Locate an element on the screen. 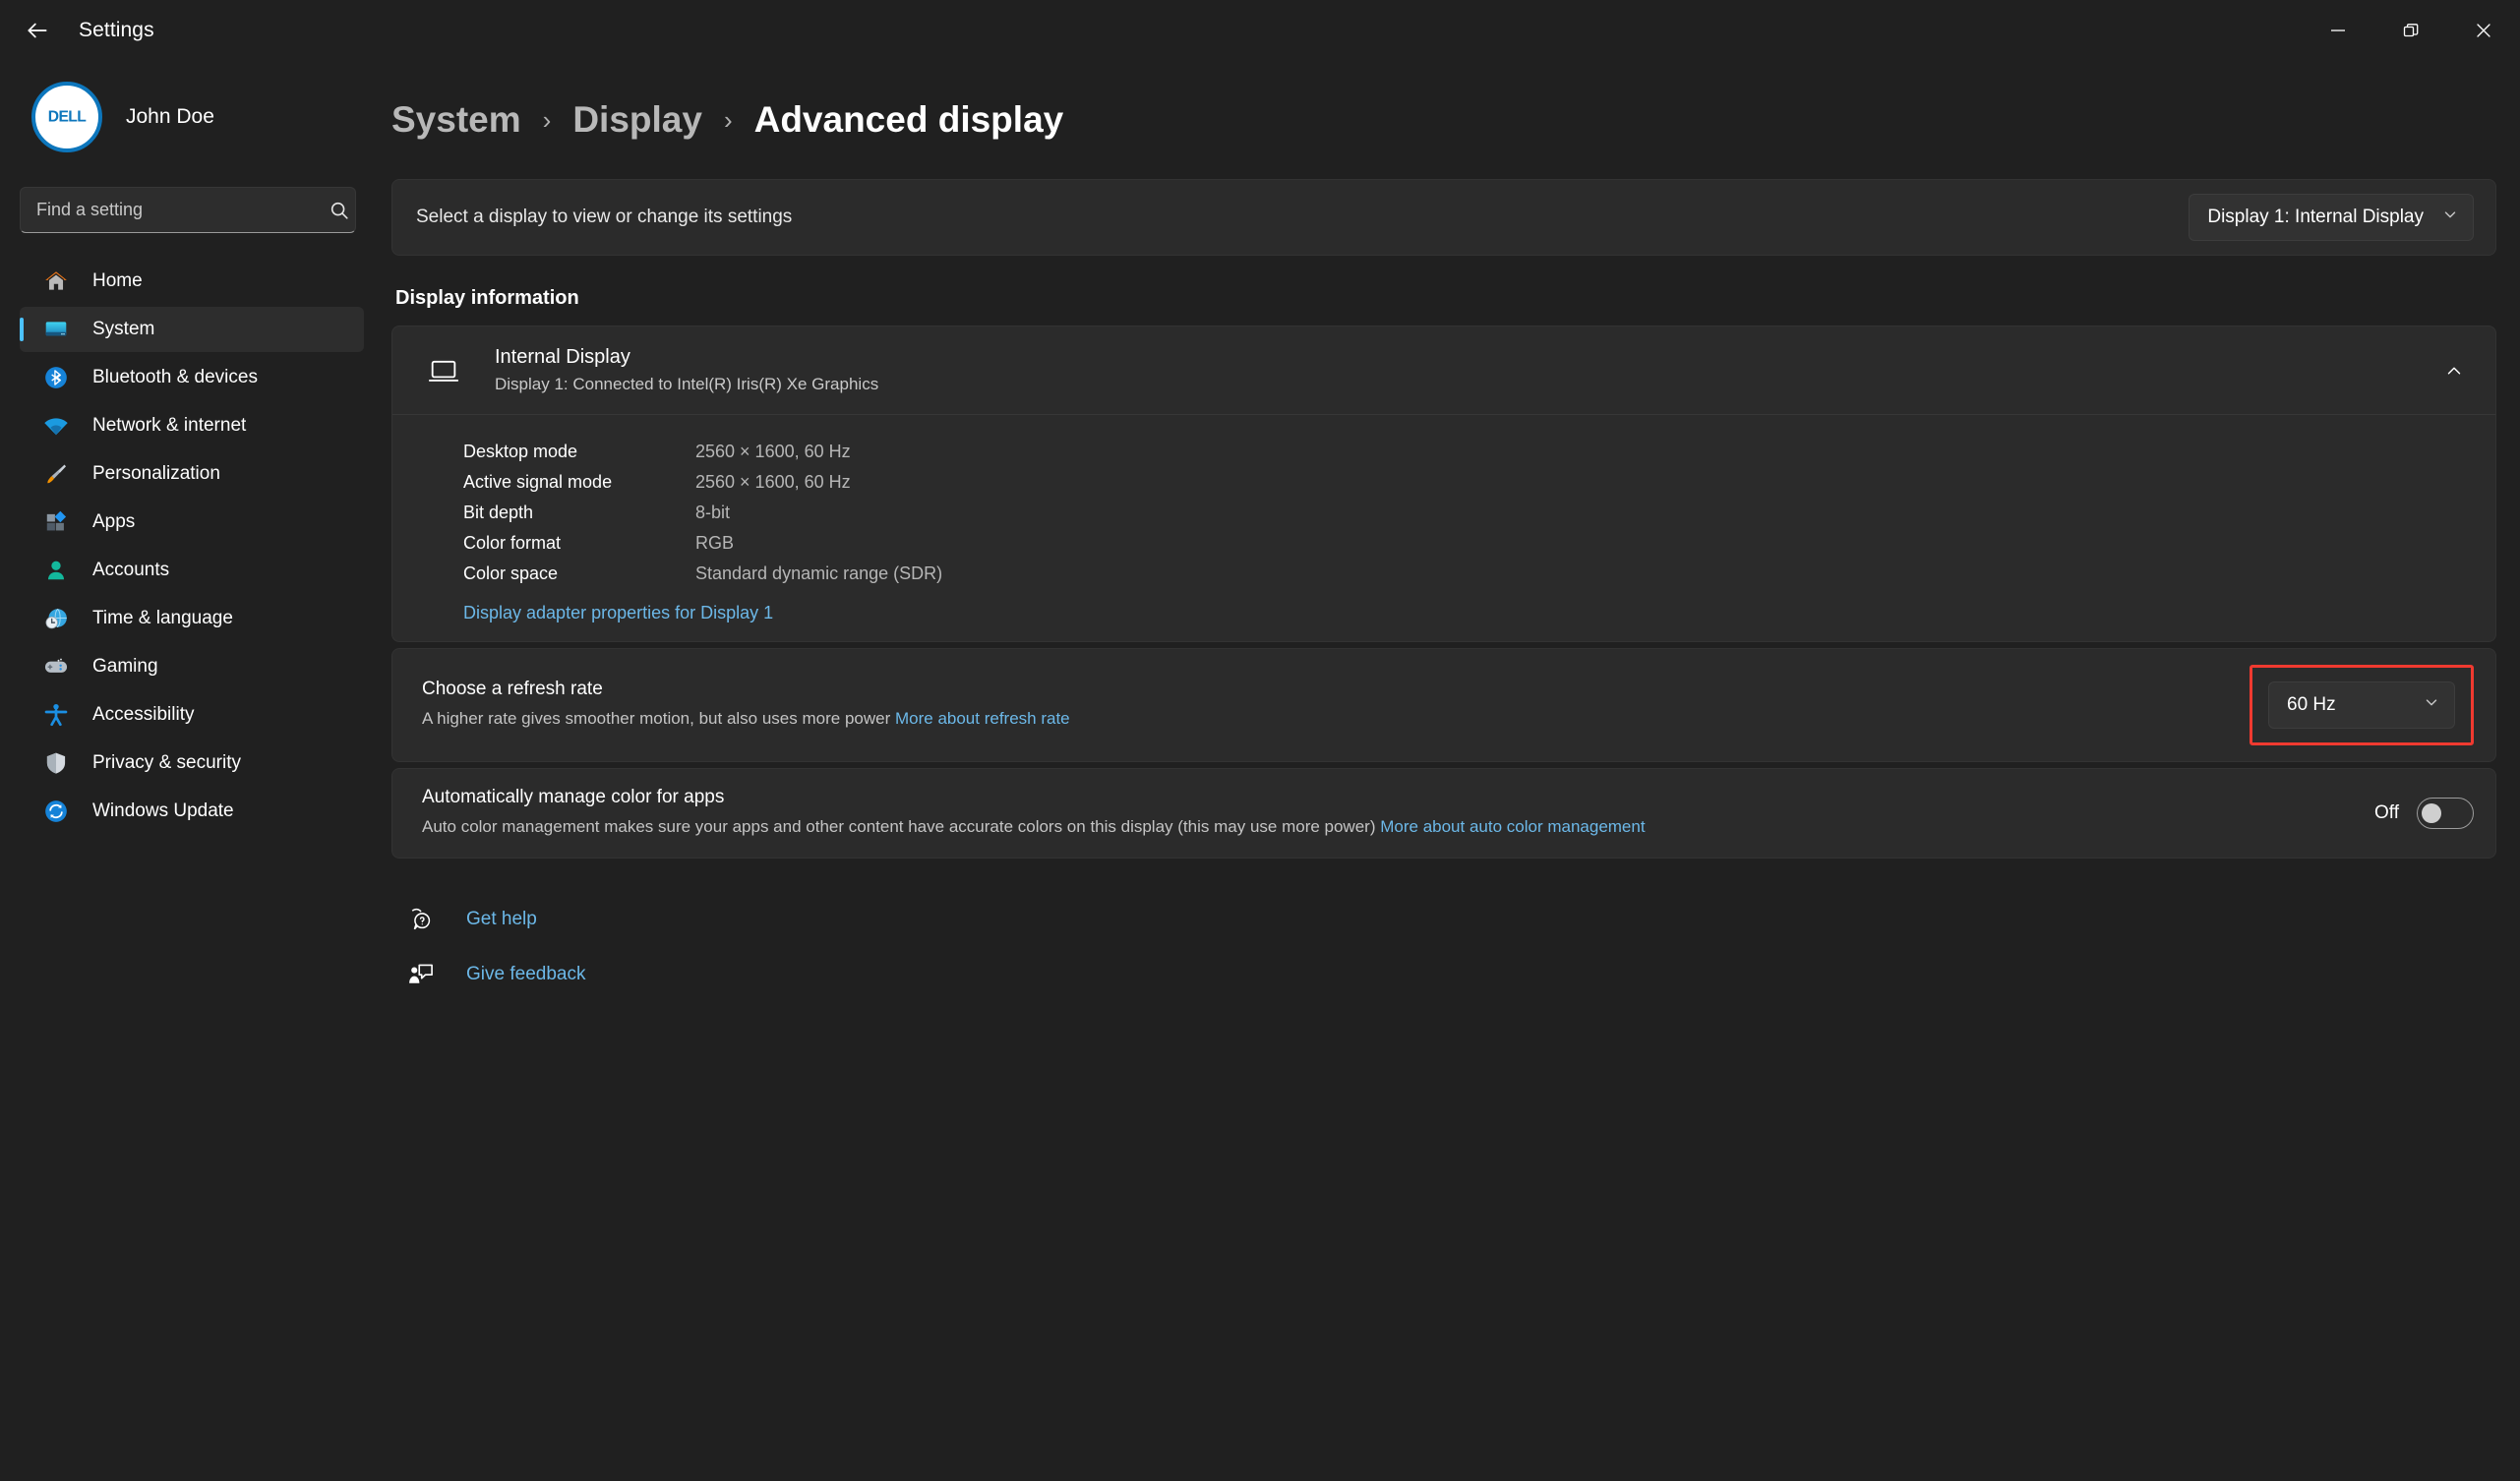 This screenshot has height=1481, width=2520. window-controls is located at coordinates (2411, 31).